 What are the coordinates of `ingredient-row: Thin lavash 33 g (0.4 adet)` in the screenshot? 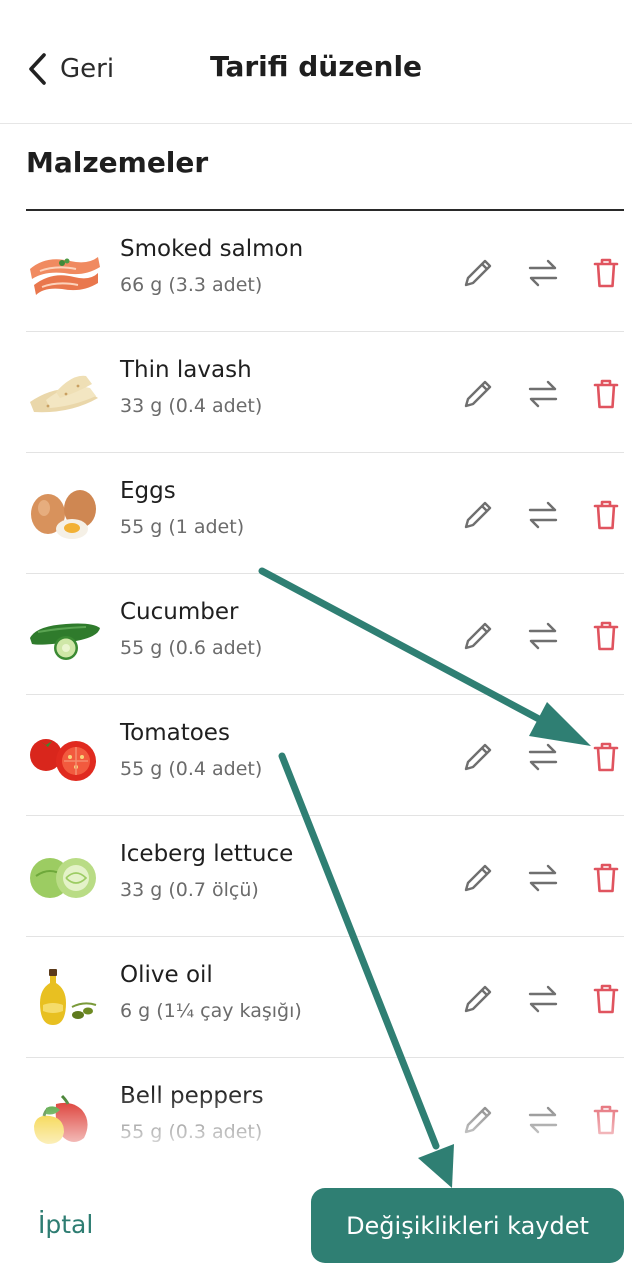 It's located at (325, 392).